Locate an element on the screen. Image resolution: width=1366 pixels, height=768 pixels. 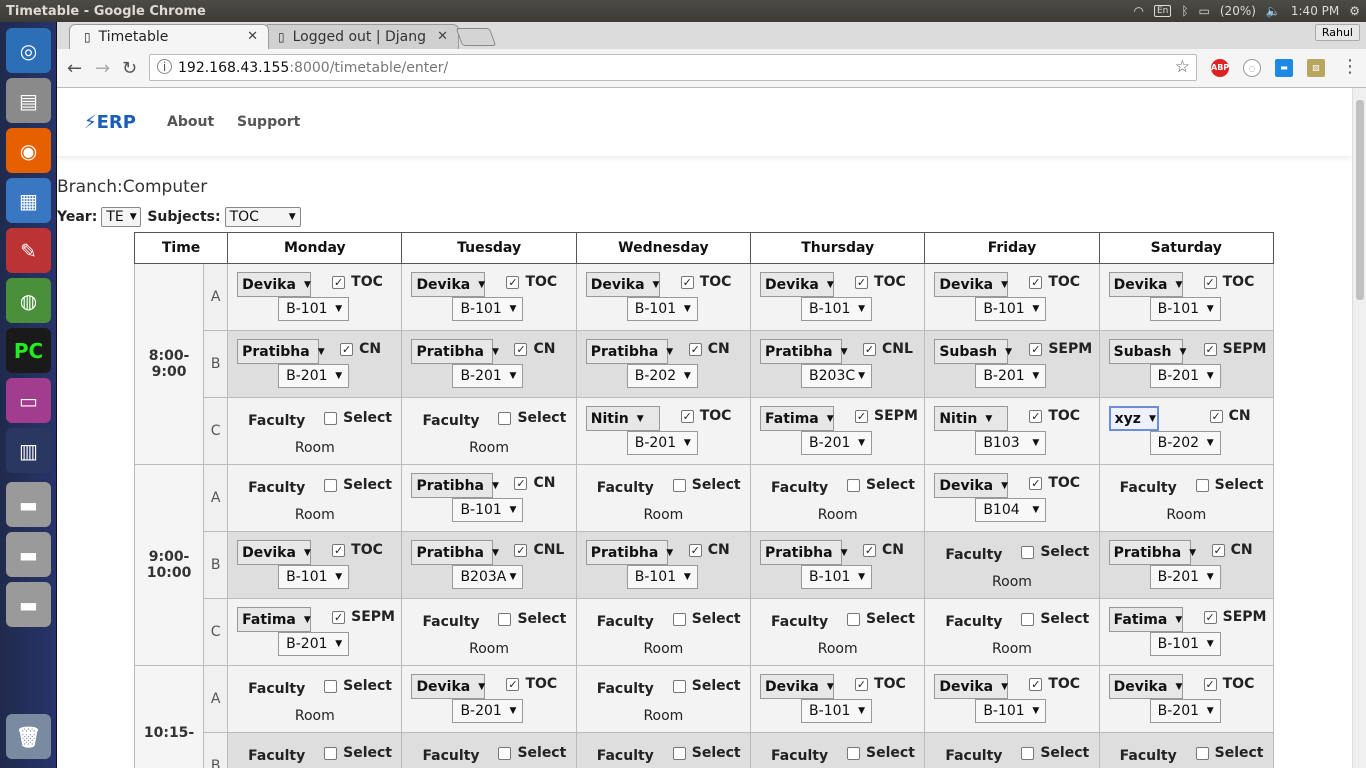
volume-icon: 🔈 is located at coordinates (1273, 11).